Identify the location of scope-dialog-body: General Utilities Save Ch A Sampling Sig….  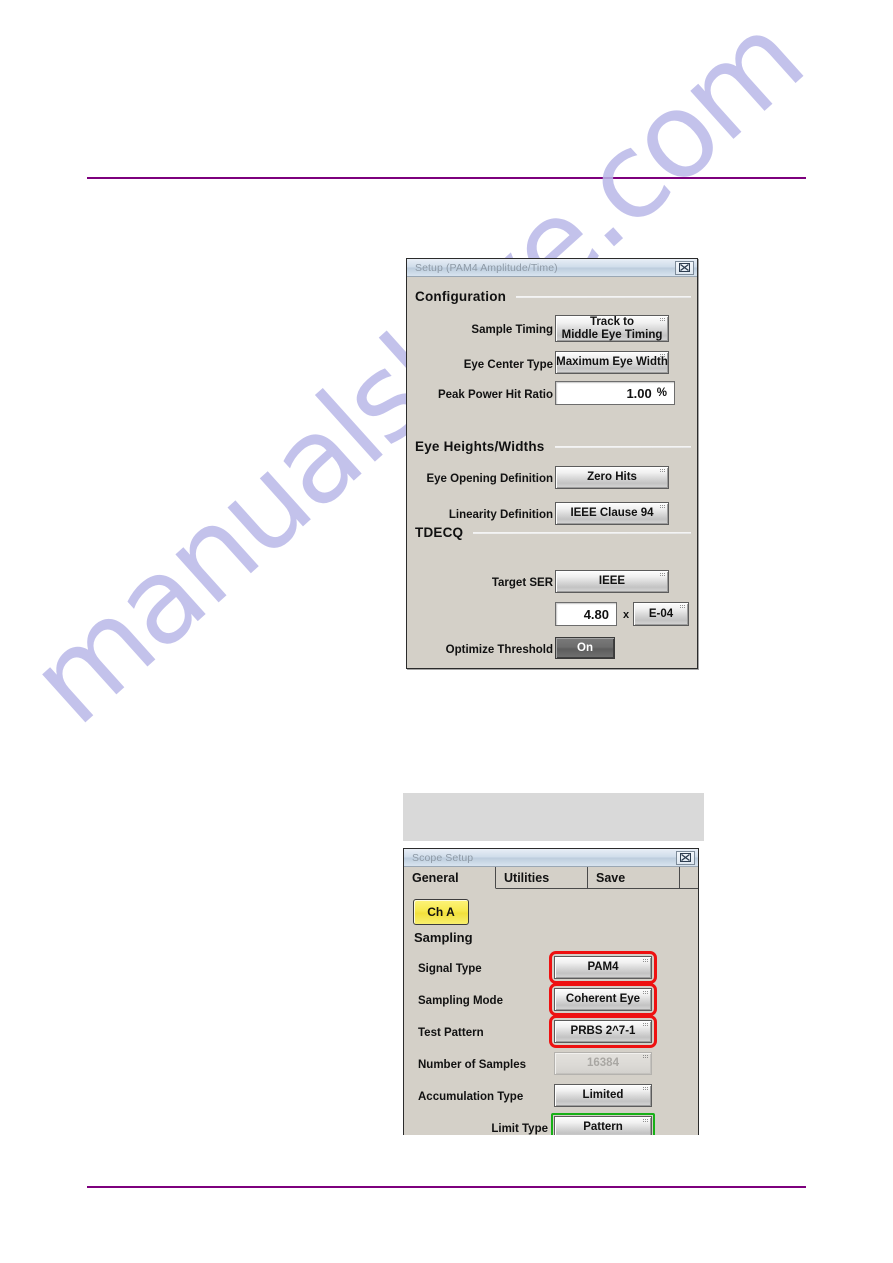
(551, 1001).